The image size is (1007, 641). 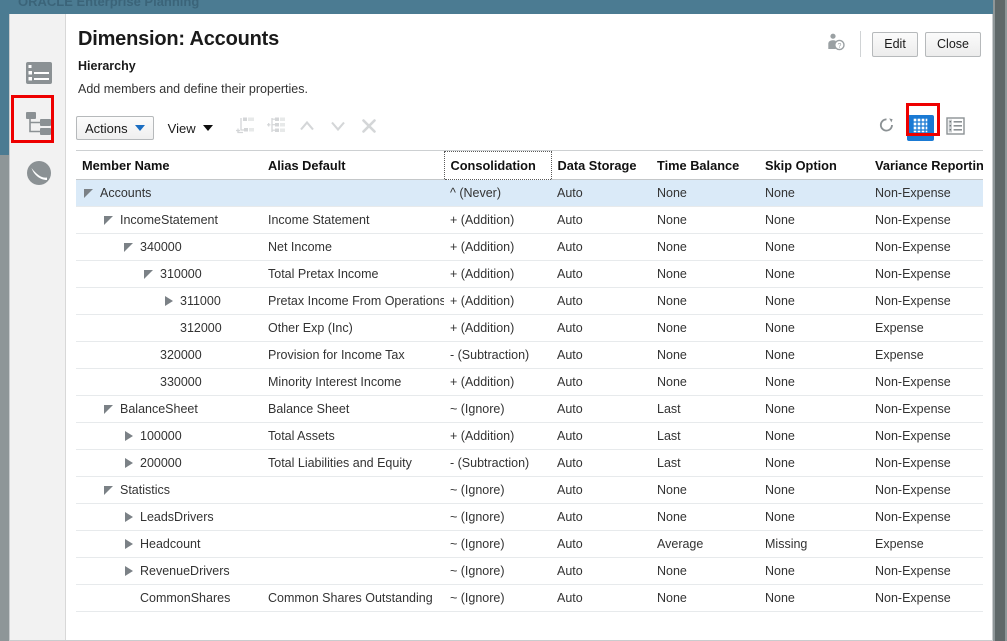 I want to click on cell-alias-default: Net Income, so click(x=353, y=247).